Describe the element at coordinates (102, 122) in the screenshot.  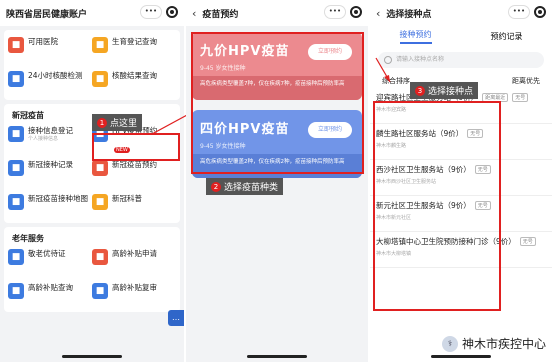
I see `step-number: 1` at that location.